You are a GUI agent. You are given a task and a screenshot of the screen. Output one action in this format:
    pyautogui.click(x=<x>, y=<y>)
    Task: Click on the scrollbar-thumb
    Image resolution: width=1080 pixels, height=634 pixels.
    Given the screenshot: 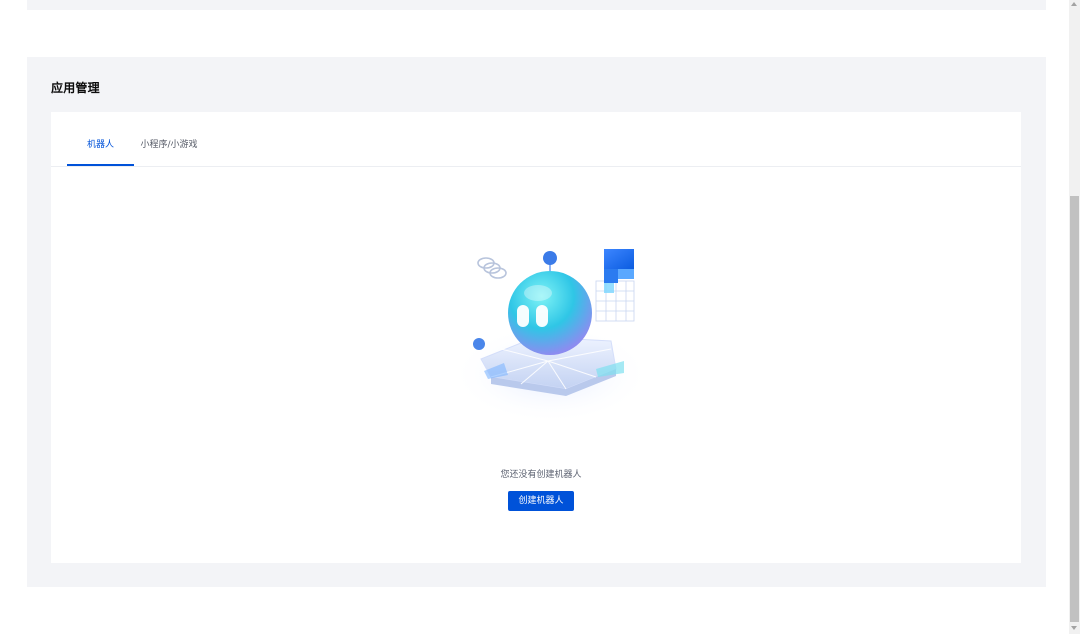 What is the action you would take?
    pyautogui.click(x=1074, y=409)
    